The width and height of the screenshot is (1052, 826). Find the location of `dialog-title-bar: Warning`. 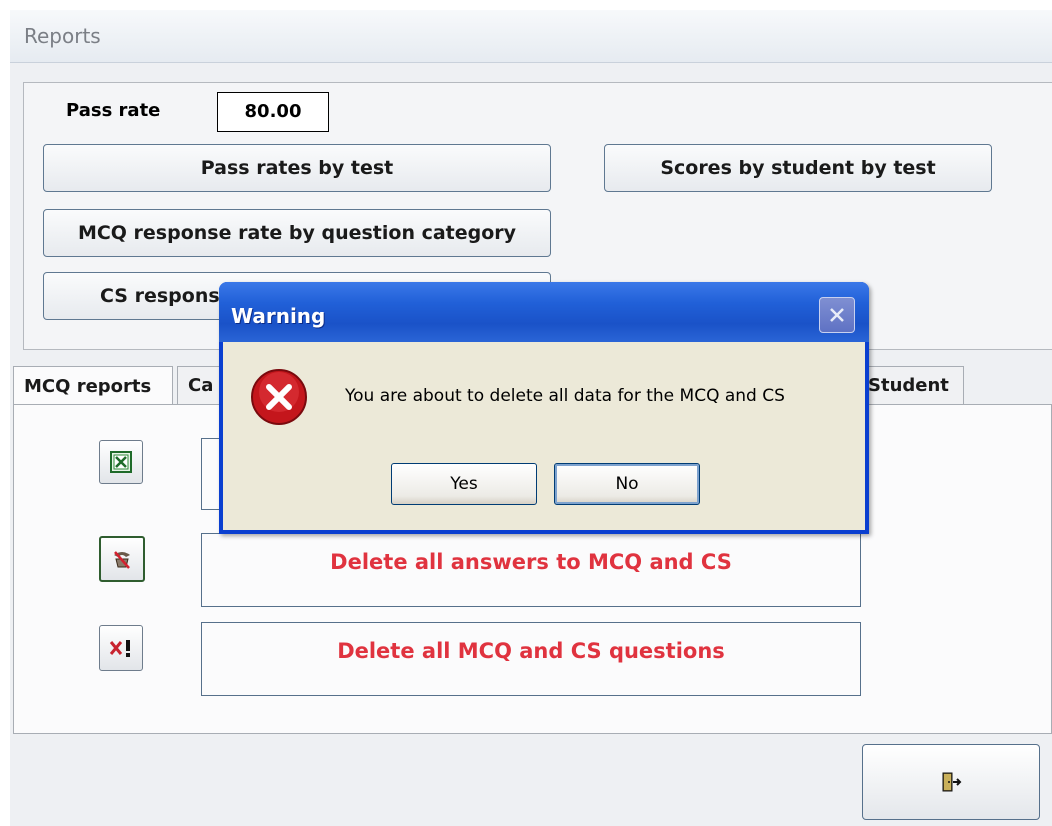

dialog-title-bar: Warning is located at coordinates (544, 312).